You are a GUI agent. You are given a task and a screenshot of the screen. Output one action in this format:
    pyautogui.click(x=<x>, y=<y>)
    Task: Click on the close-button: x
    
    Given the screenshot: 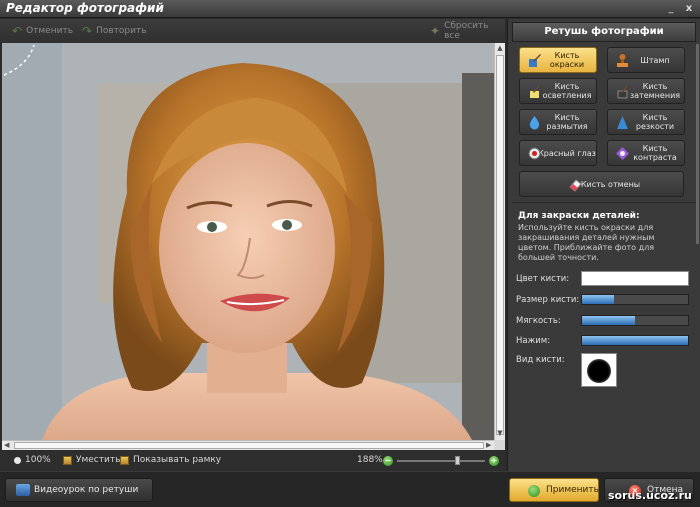 What is the action you would take?
    pyautogui.click(x=689, y=8)
    